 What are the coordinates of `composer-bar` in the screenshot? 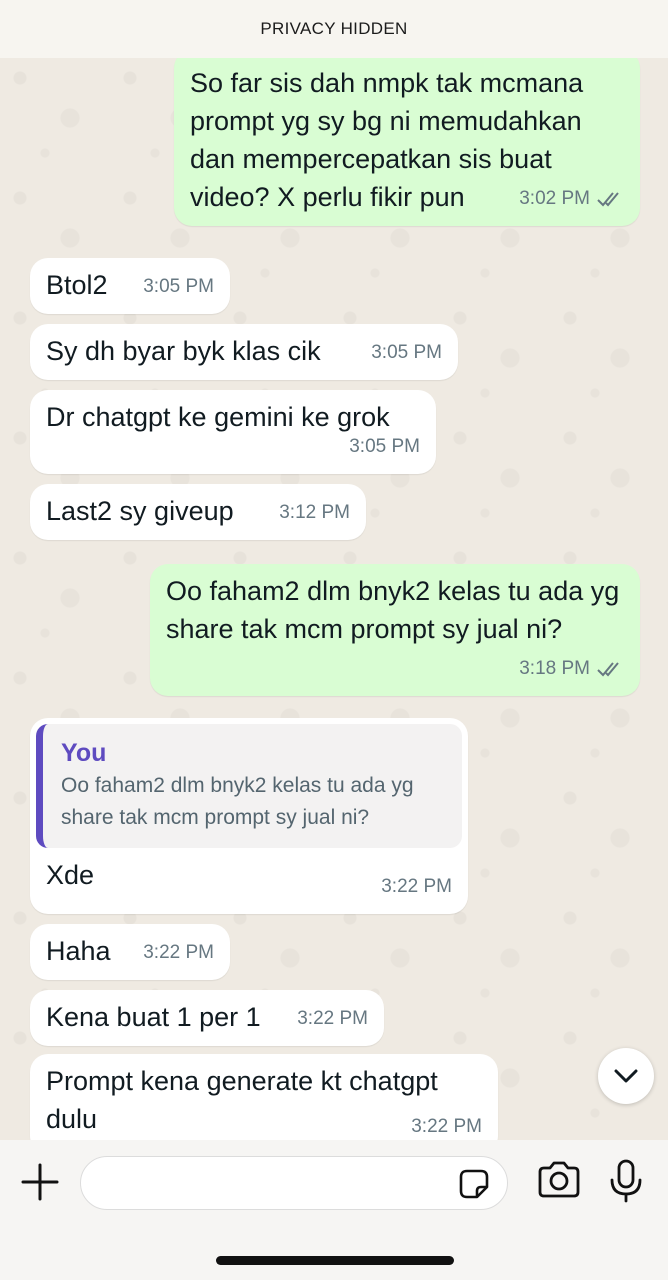 It's located at (334, 1210).